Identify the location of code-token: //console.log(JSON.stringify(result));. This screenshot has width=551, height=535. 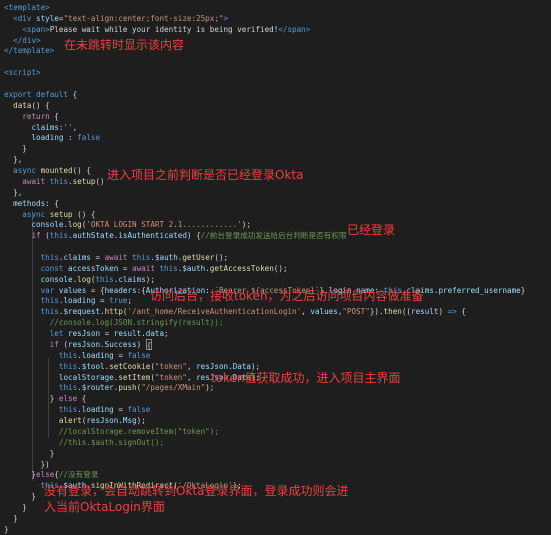
(136, 323).